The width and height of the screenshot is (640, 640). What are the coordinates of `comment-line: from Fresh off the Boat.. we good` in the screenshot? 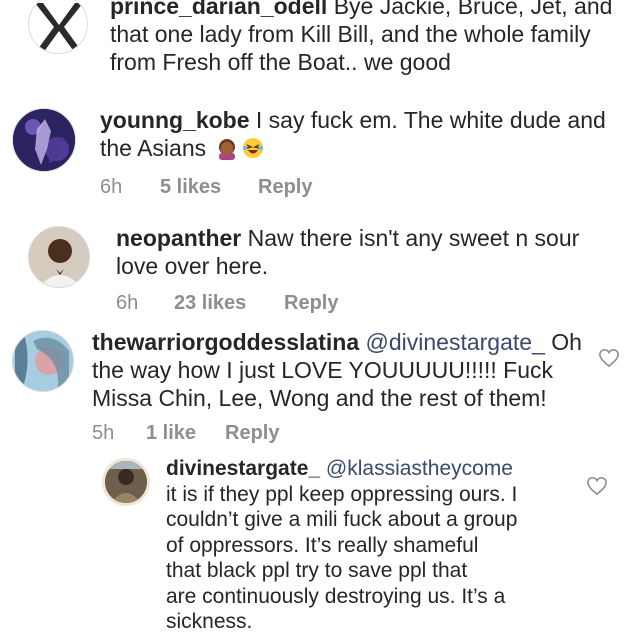 It's located at (280, 62).